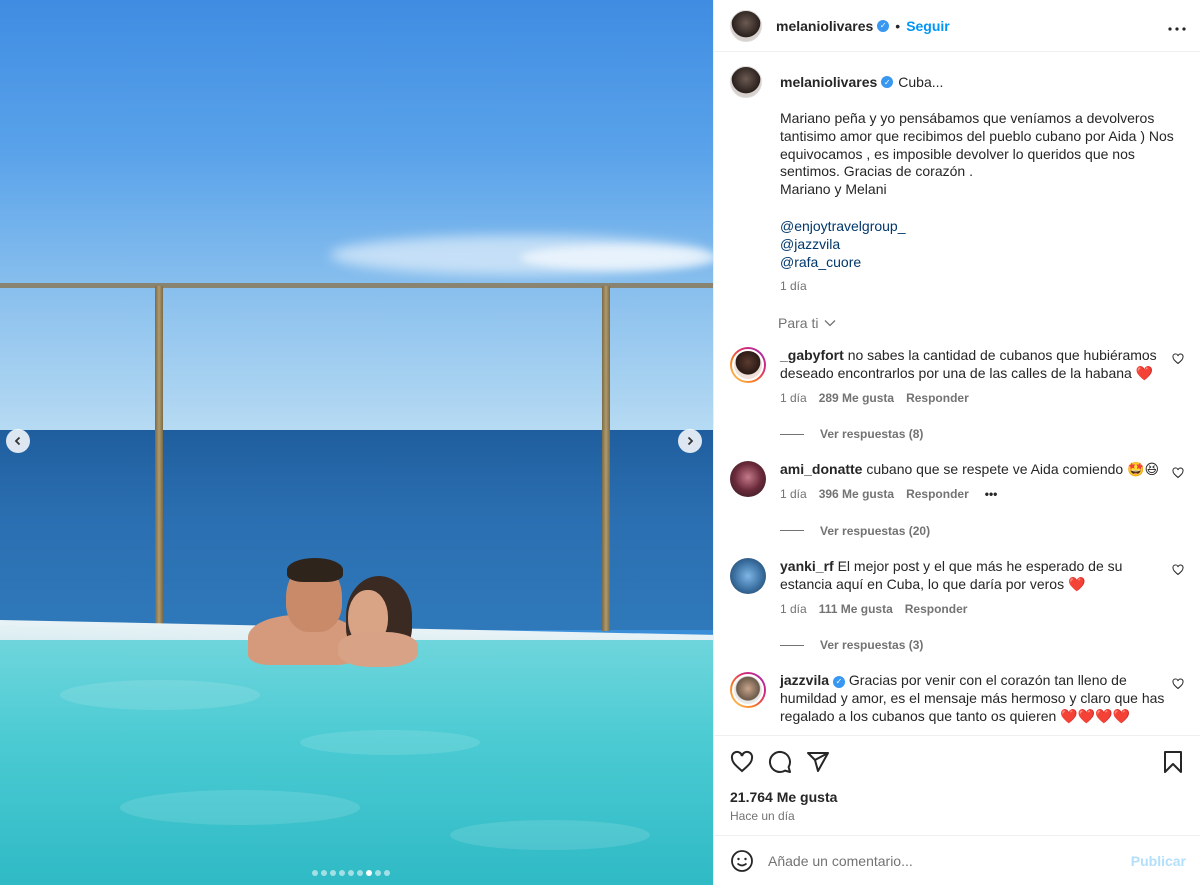 This screenshot has height=885, width=1200. Describe the element at coordinates (872, 645) in the screenshot. I see `view-replies-label: Ver respuestas (3)` at that location.